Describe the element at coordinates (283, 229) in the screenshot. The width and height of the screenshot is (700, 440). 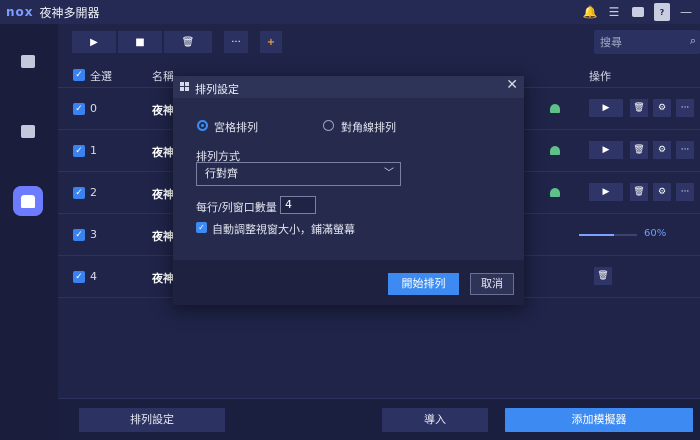
I see `auto-resize-label: 自動調整視窗大小，鋪滿螢幕` at that location.